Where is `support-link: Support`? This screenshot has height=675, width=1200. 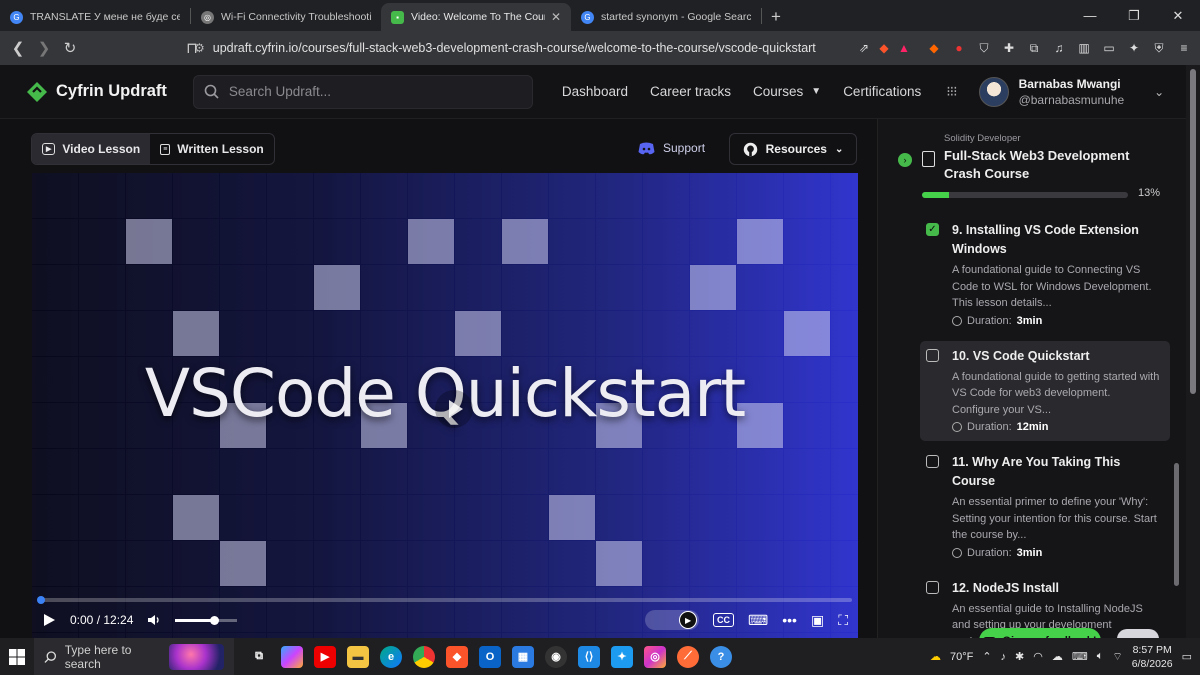 support-link: Support is located at coordinates (671, 148).